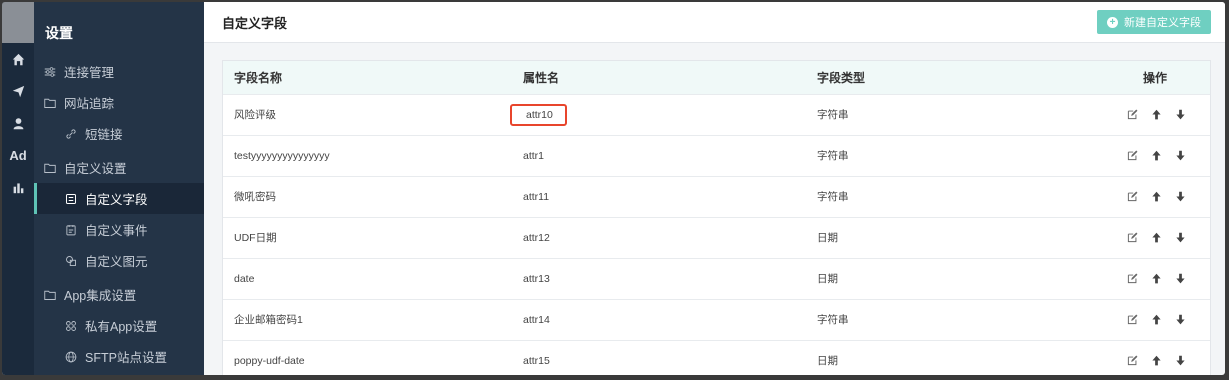 This screenshot has width=1229, height=380. What do you see at coordinates (71, 199) in the screenshot?
I see `field-icon` at bounding box center [71, 199].